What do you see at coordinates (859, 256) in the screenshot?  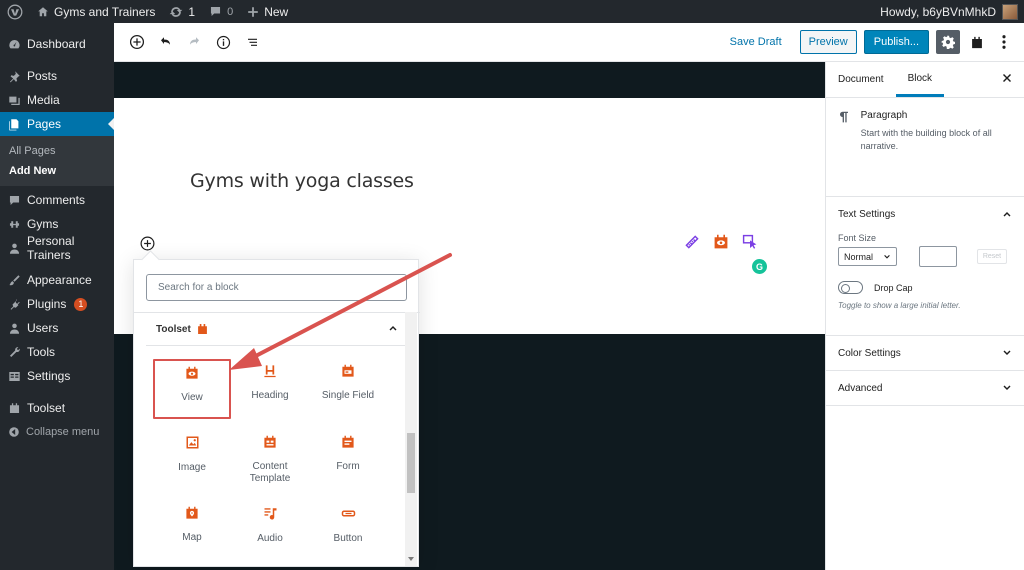 I see `font-size-value: Normal` at bounding box center [859, 256].